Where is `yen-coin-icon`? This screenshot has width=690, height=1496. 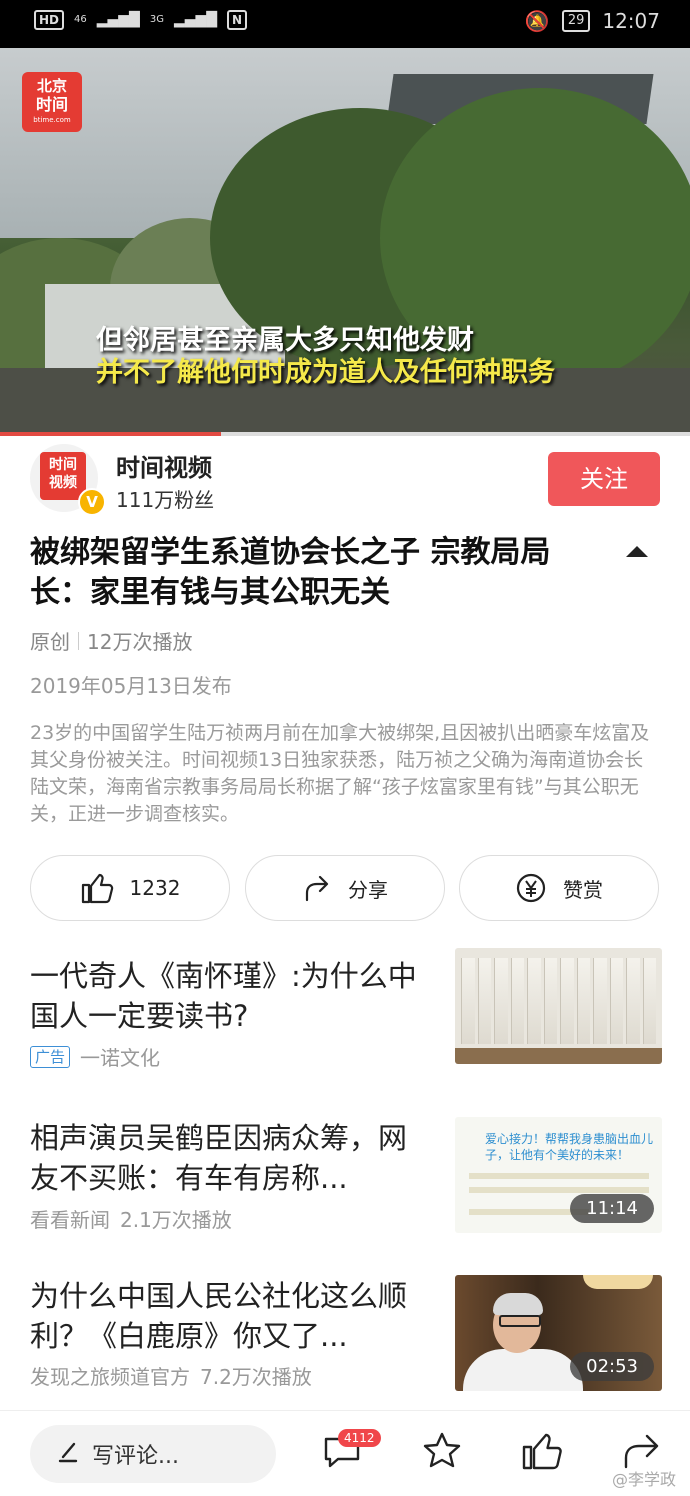
yen-coin-icon is located at coordinates (531, 888).